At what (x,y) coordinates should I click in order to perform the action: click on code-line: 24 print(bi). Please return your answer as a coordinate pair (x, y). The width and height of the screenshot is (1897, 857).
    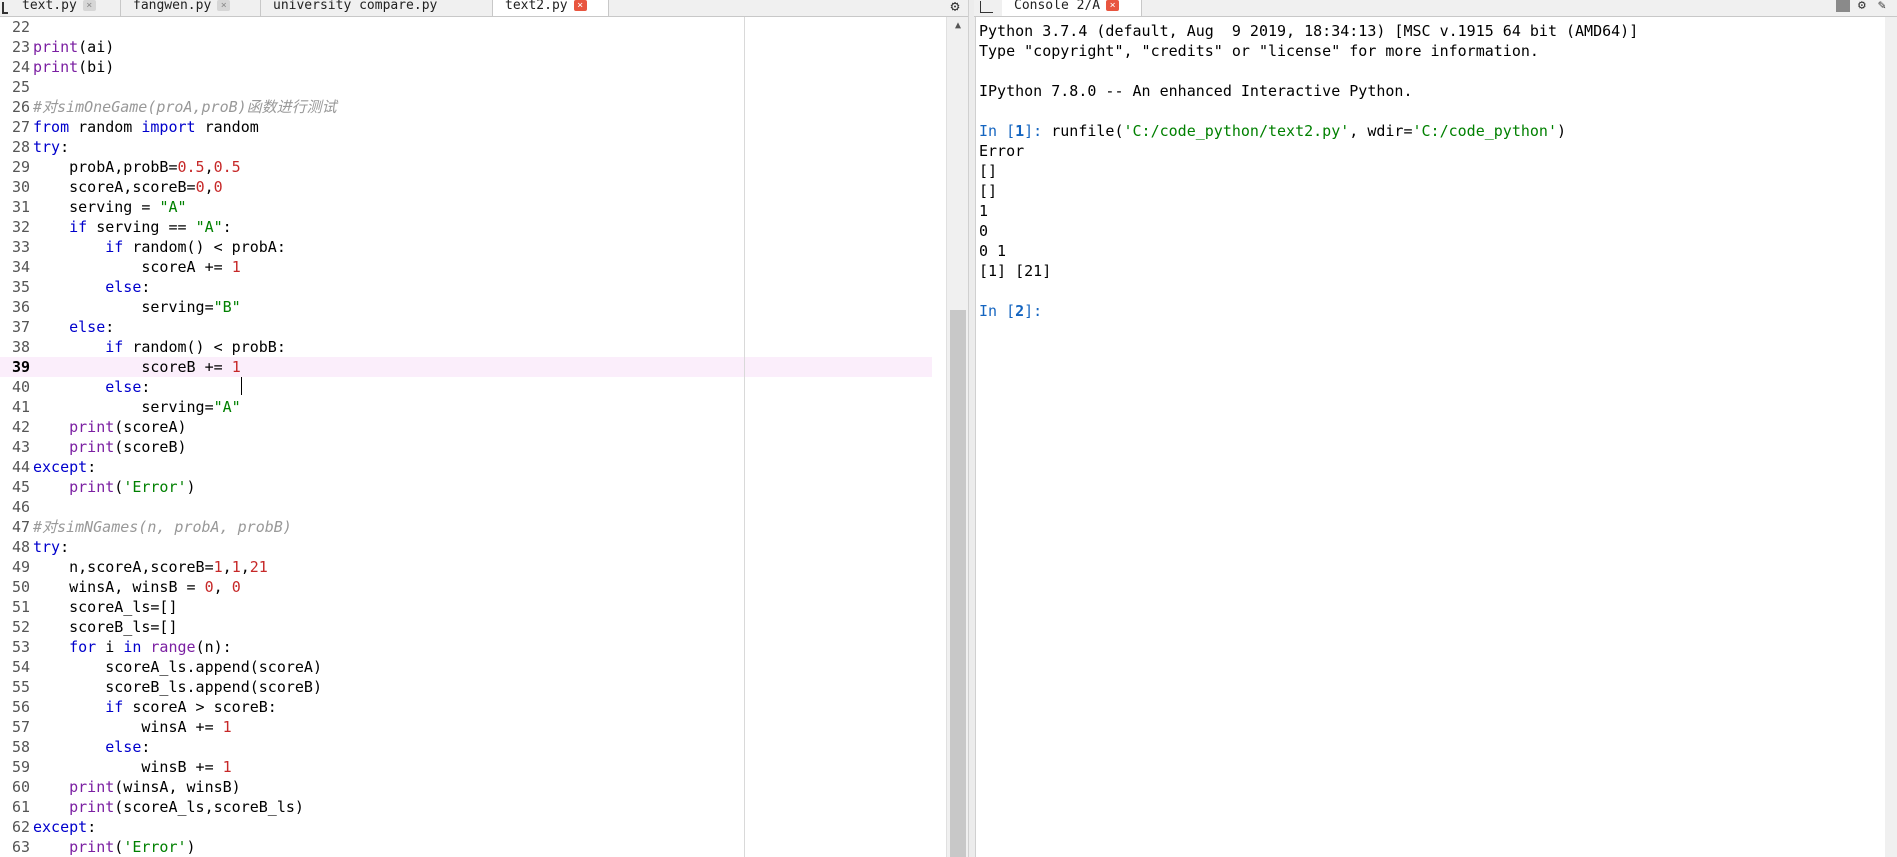
    Looking at the image, I should click on (466, 67).